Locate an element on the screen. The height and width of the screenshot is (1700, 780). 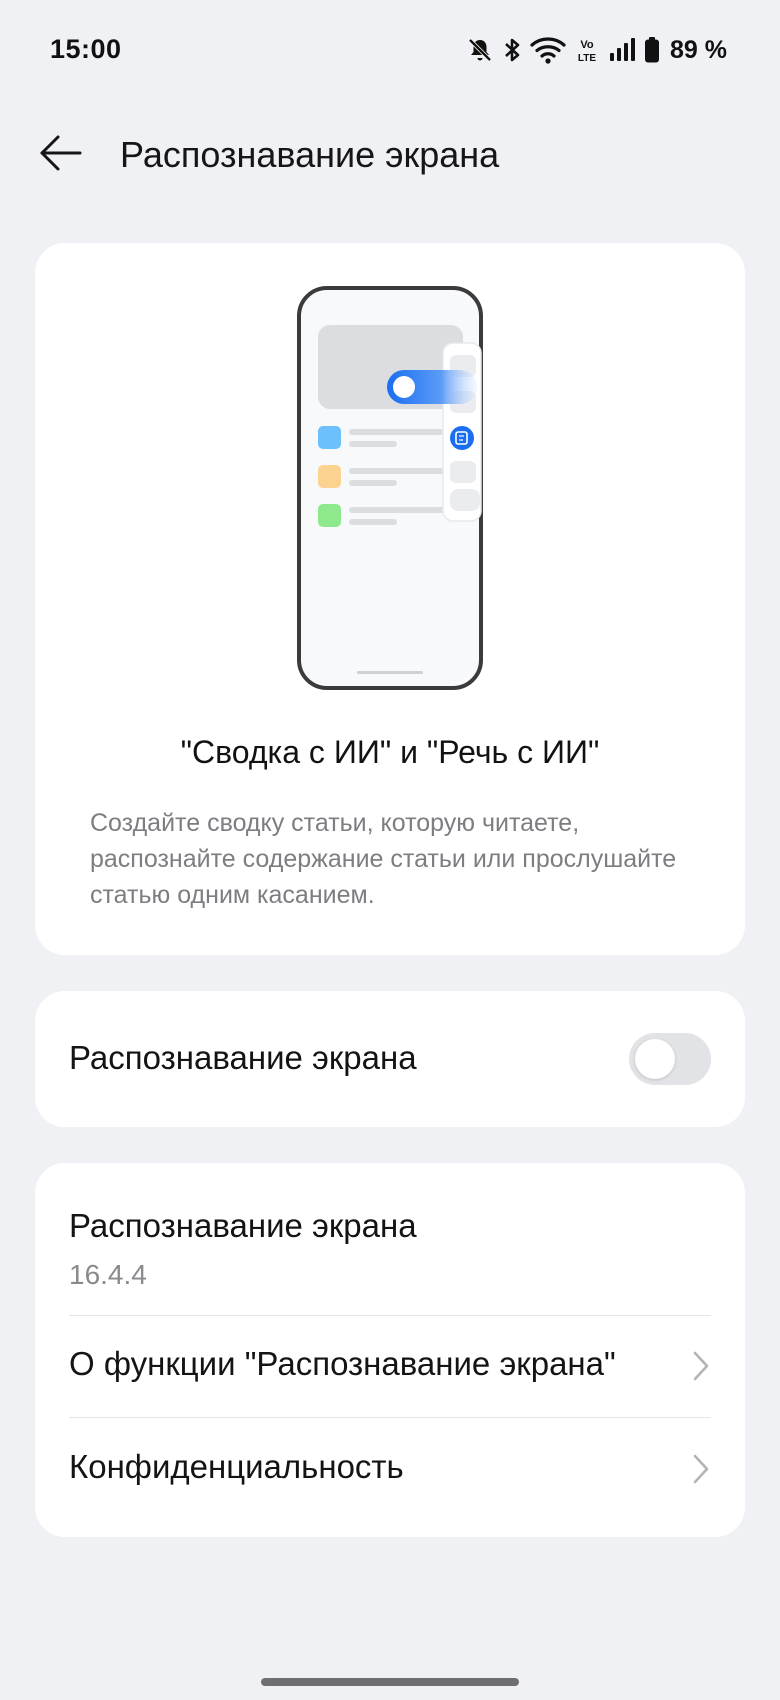
about-feature-row: О функции "Распознавание экрана" is located at coordinates (390, 1365).